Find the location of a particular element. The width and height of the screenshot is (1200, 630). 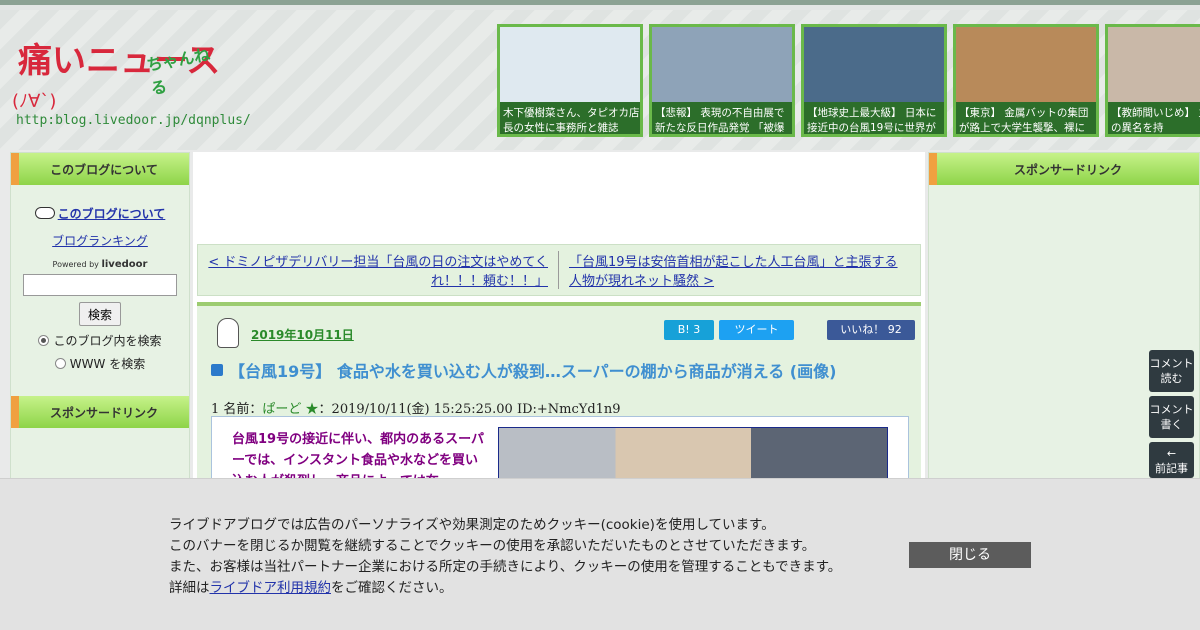

prev-article-float-label: 前記事 is located at coordinates (1171, 468).